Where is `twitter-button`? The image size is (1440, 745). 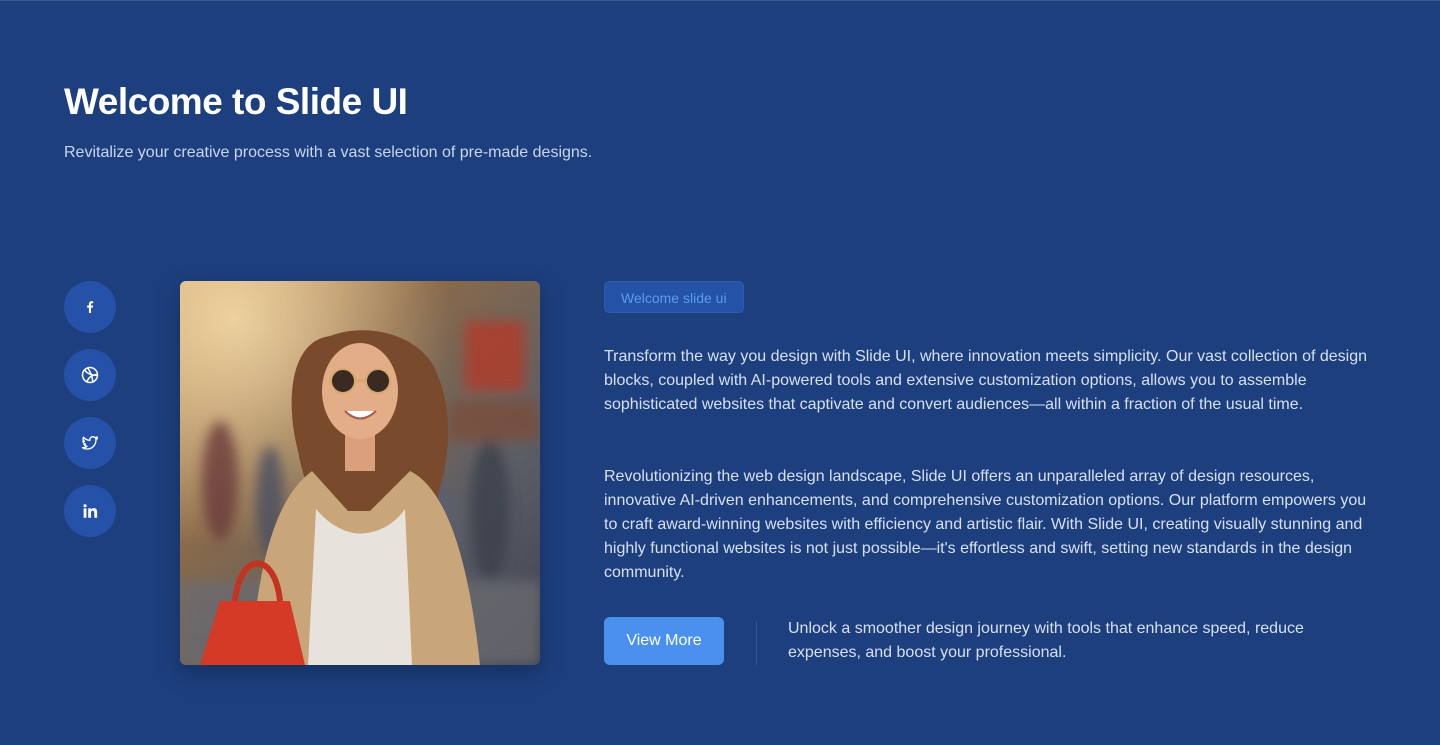 twitter-button is located at coordinates (90, 443).